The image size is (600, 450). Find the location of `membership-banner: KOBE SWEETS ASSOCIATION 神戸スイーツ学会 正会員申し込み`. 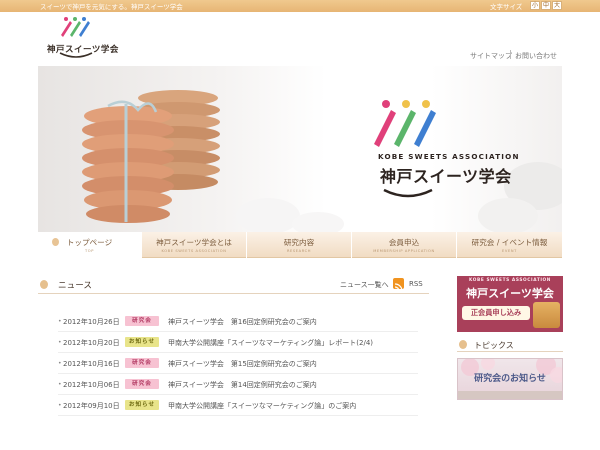

membership-banner: KOBE SWEETS ASSOCIATION 神戸スイーツ学会 正会員申し込み is located at coordinates (510, 304).